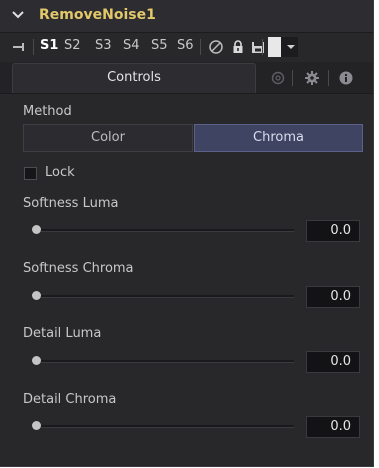  Describe the element at coordinates (278, 78) in the screenshot. I see `spline-icon` at that location.